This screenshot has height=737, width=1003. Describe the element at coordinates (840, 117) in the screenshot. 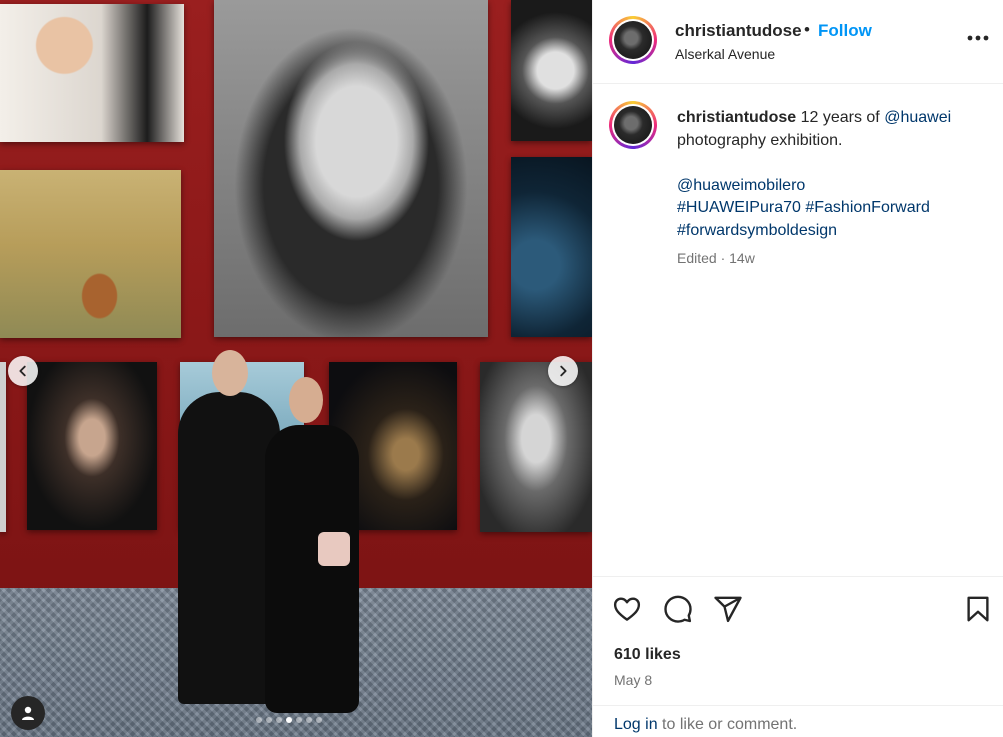

I see `caption-body-1: 12 years of` at that location.